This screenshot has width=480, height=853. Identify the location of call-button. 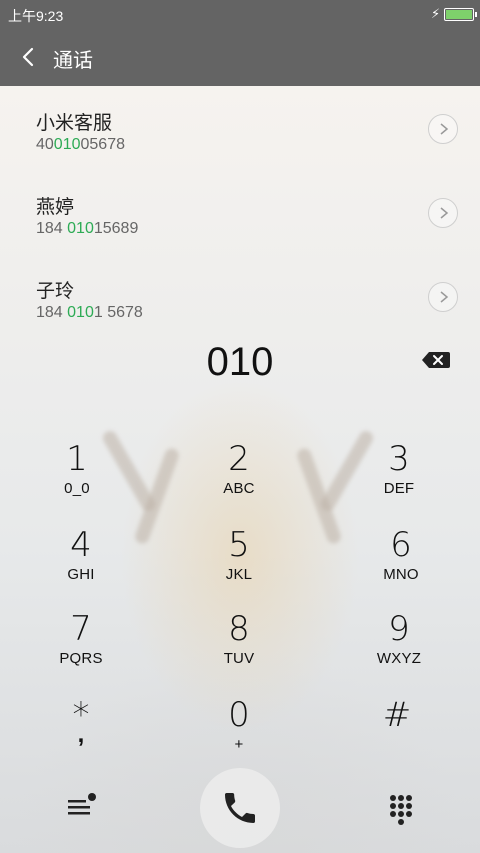
(240, 808).